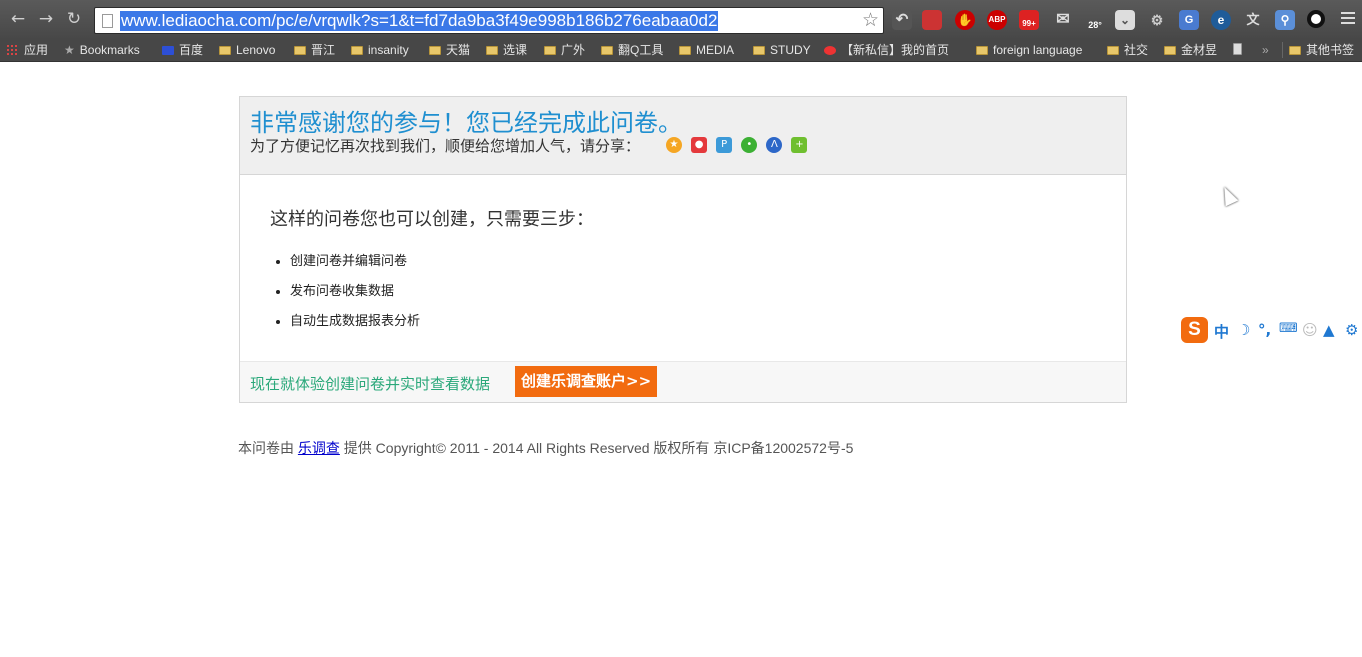 Image resolution: width=1362 pixels, height=657 pixels. What do you see at coordinates (902, 20) in the screenshot?
I see `undo-extension-icon: ↶` at bounding box center [902, 20].